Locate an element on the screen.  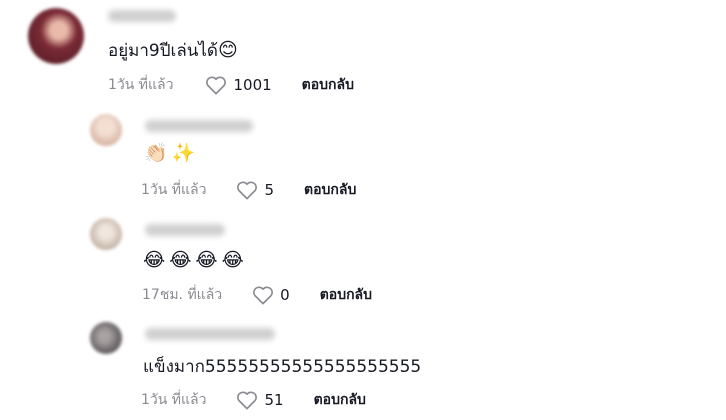
like-button: 5 is located at coordinates (255, 190).